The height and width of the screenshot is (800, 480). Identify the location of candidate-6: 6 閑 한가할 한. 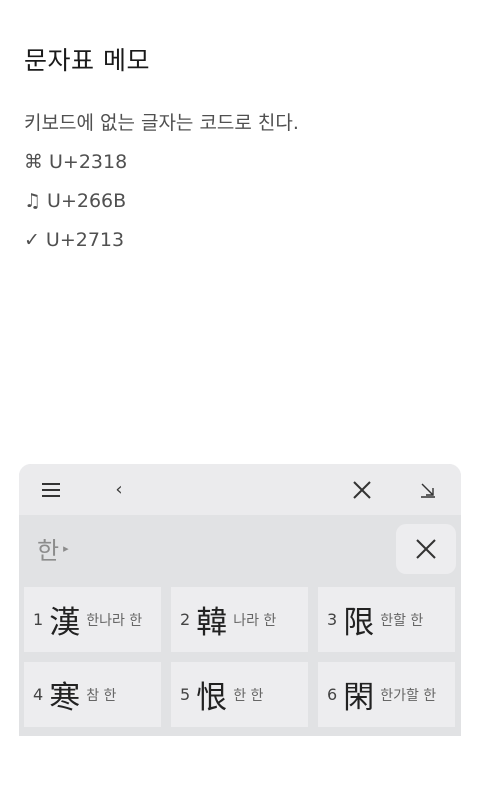
(386, 694).